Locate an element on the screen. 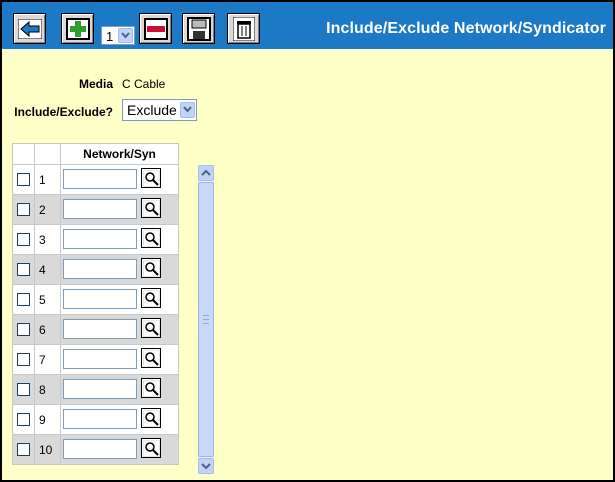  table-row: 10 is located at coordinates (95, 449).